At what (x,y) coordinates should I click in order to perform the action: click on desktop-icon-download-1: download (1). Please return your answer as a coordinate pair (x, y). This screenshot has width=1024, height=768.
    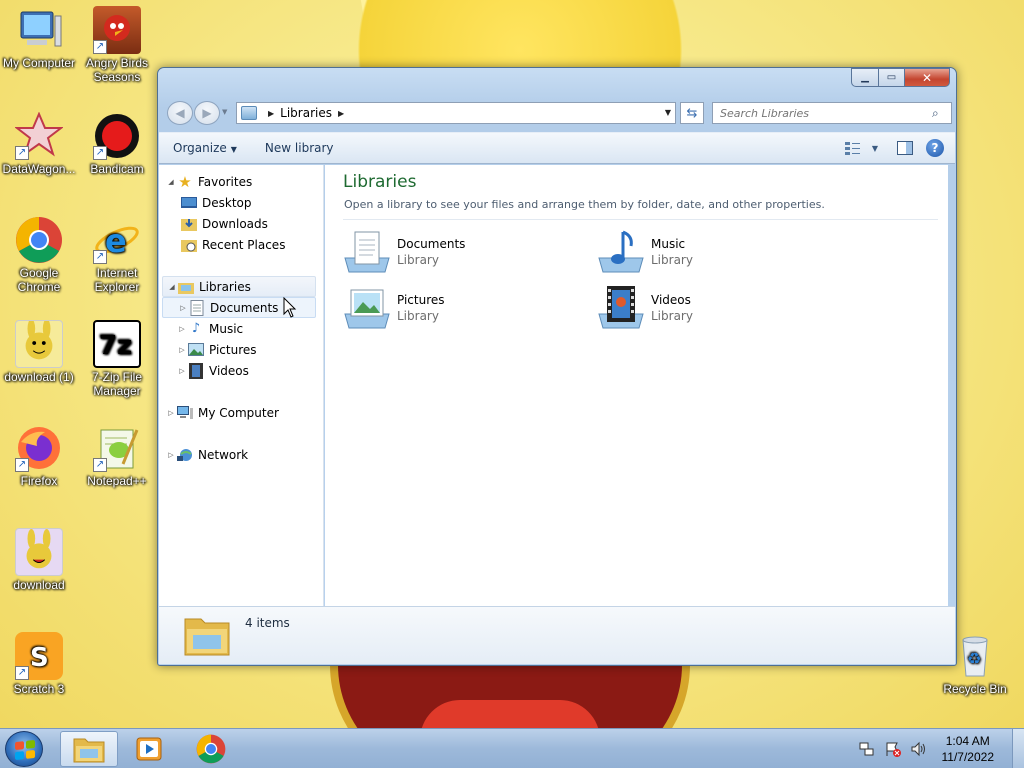
    Looking at the image, I should click on (39, 351).